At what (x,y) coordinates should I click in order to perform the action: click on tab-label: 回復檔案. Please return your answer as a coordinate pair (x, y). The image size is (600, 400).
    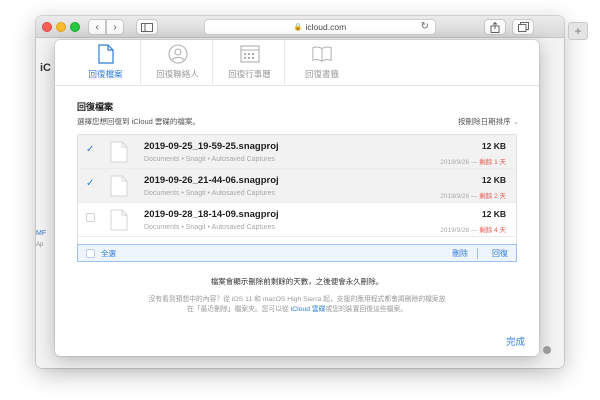
    Looking at the image, I should click on (105, 74).